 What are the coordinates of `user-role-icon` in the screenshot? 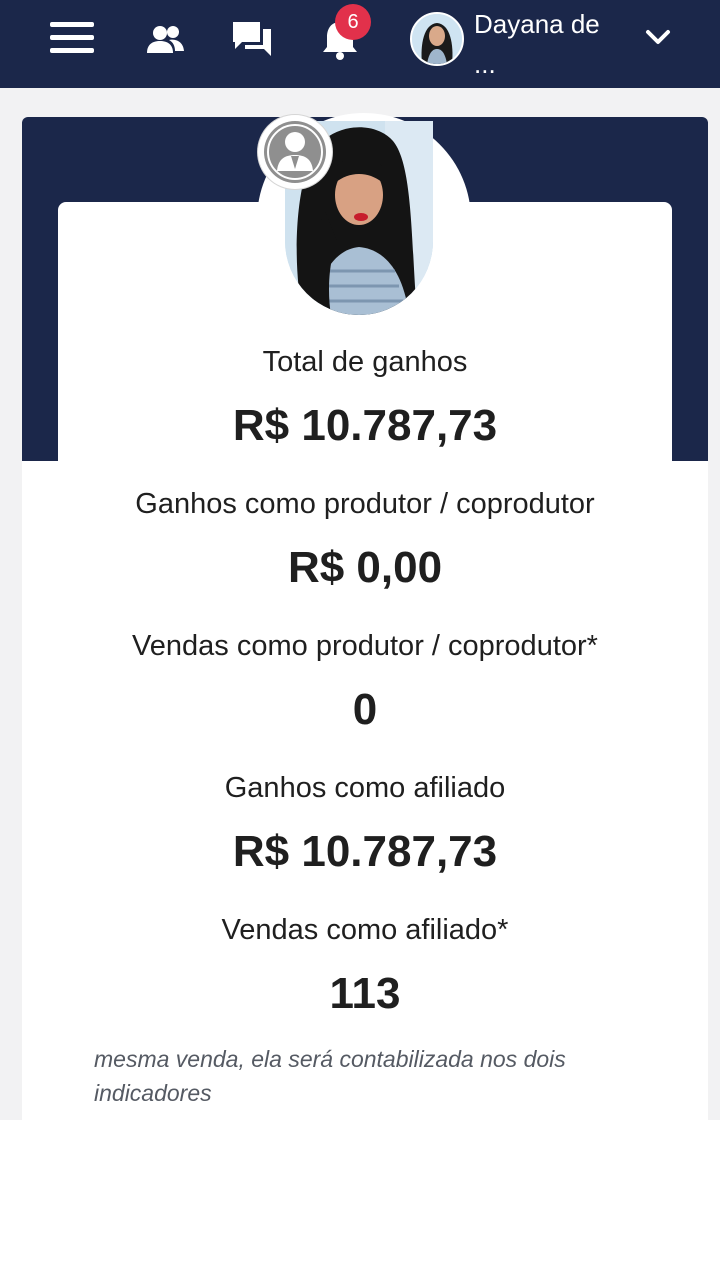 It's located at (295, 152).